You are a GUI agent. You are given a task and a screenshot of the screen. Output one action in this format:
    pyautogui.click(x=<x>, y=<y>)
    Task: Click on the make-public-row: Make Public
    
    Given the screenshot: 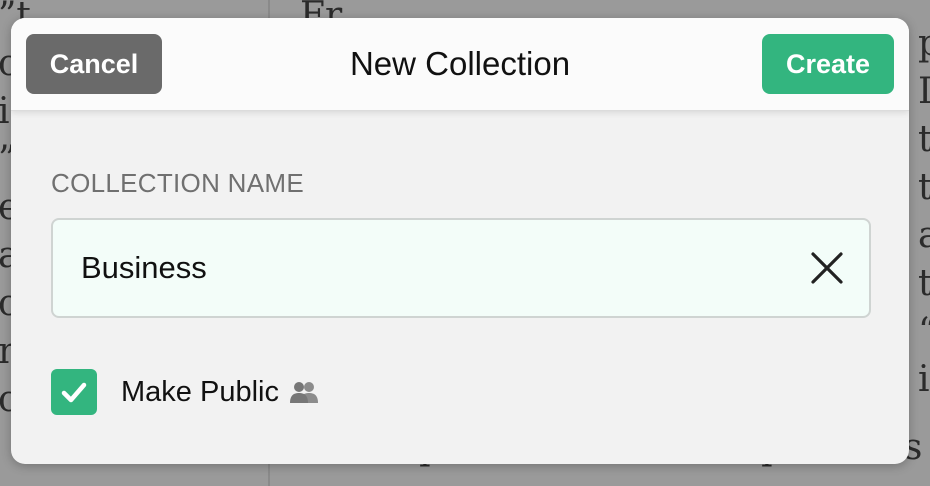 What is the action you would take?
    pyautogui.click(x=185, y=392)
    